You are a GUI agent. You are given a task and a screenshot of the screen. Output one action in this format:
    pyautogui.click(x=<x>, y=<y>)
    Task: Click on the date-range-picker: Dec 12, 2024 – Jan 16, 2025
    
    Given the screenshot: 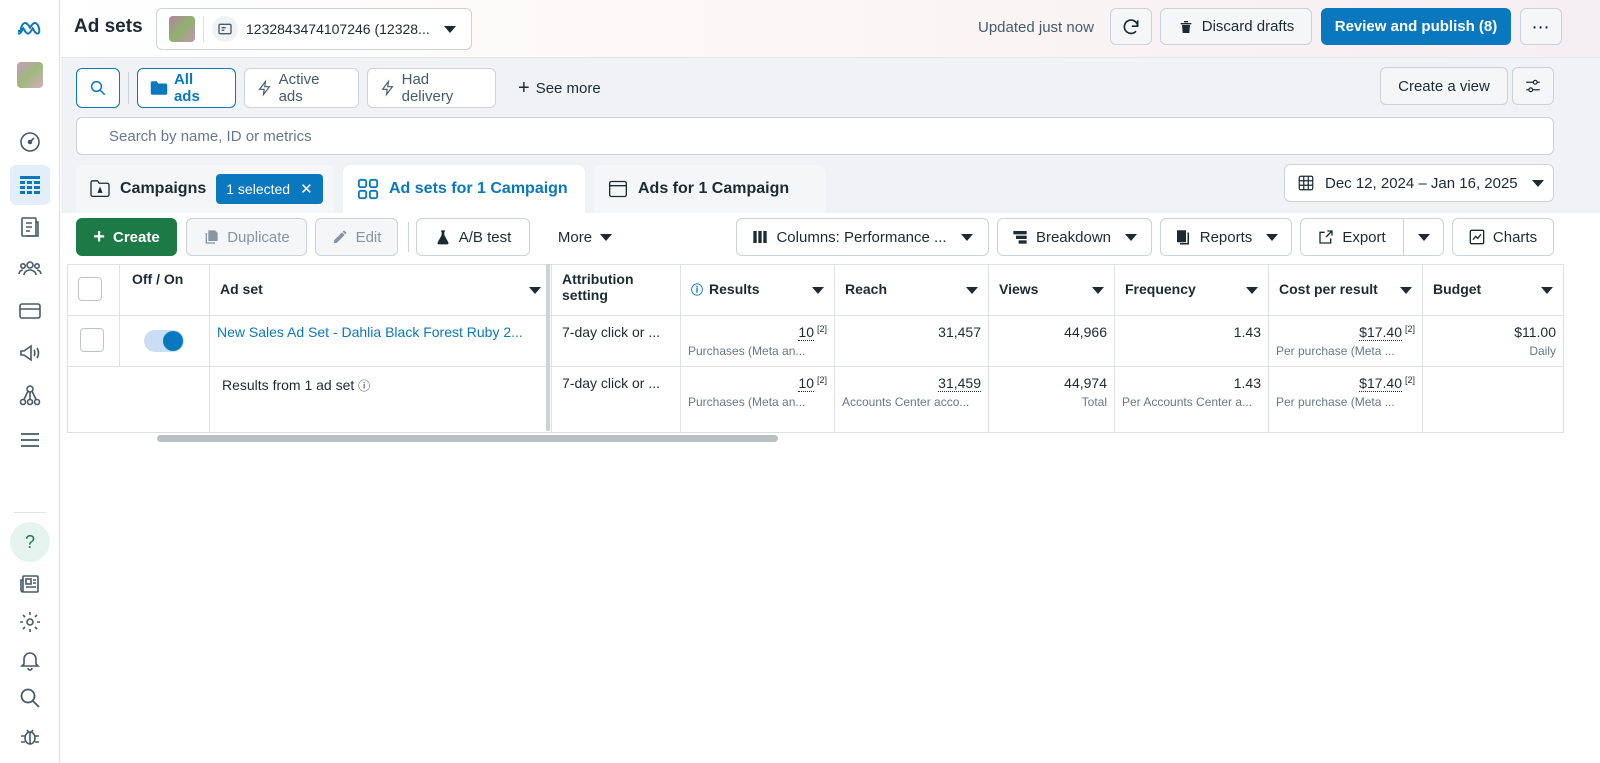 What is the action you would take?
    pyautogui.click(x=1419, y=183)
    